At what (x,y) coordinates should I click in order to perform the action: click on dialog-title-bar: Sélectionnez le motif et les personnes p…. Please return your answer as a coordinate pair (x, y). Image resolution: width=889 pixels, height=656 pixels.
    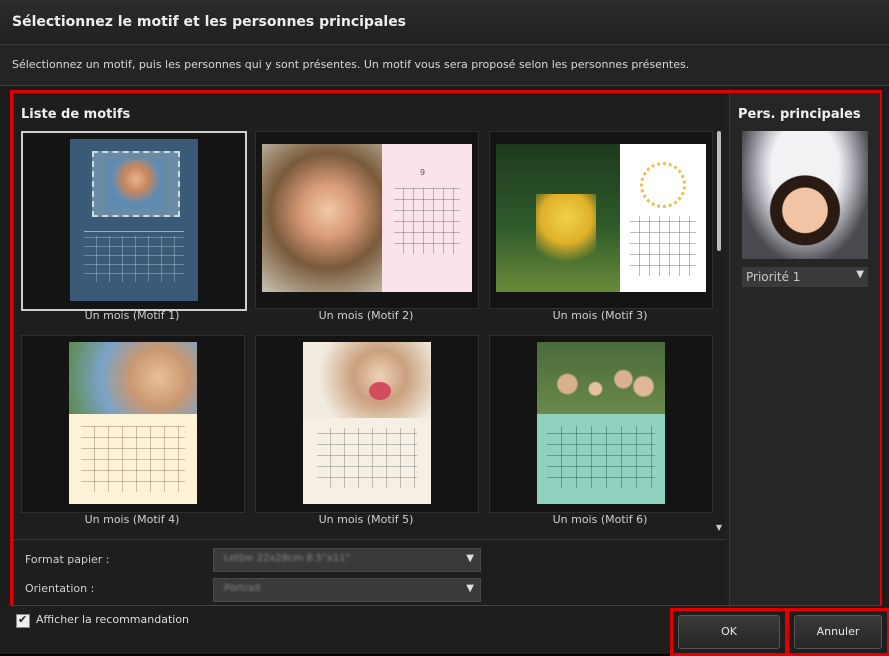
    Looking at the image, I should click on (444, 22).